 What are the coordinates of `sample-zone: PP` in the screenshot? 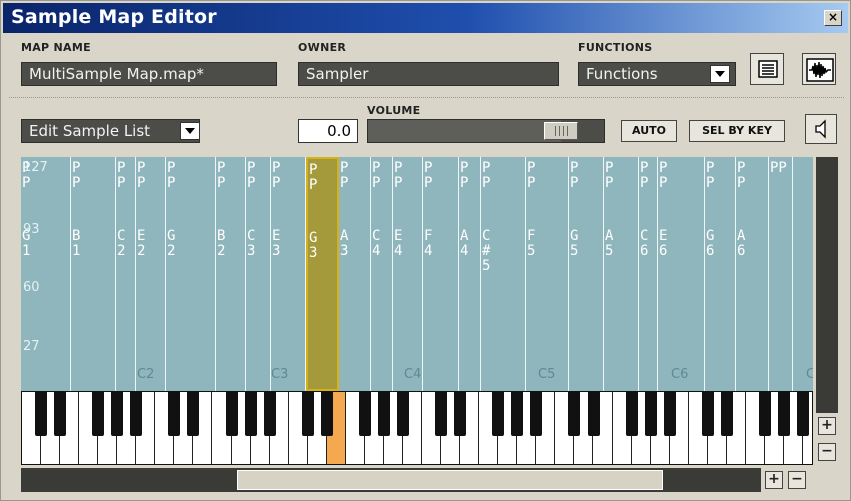 It's located at (781, 274).